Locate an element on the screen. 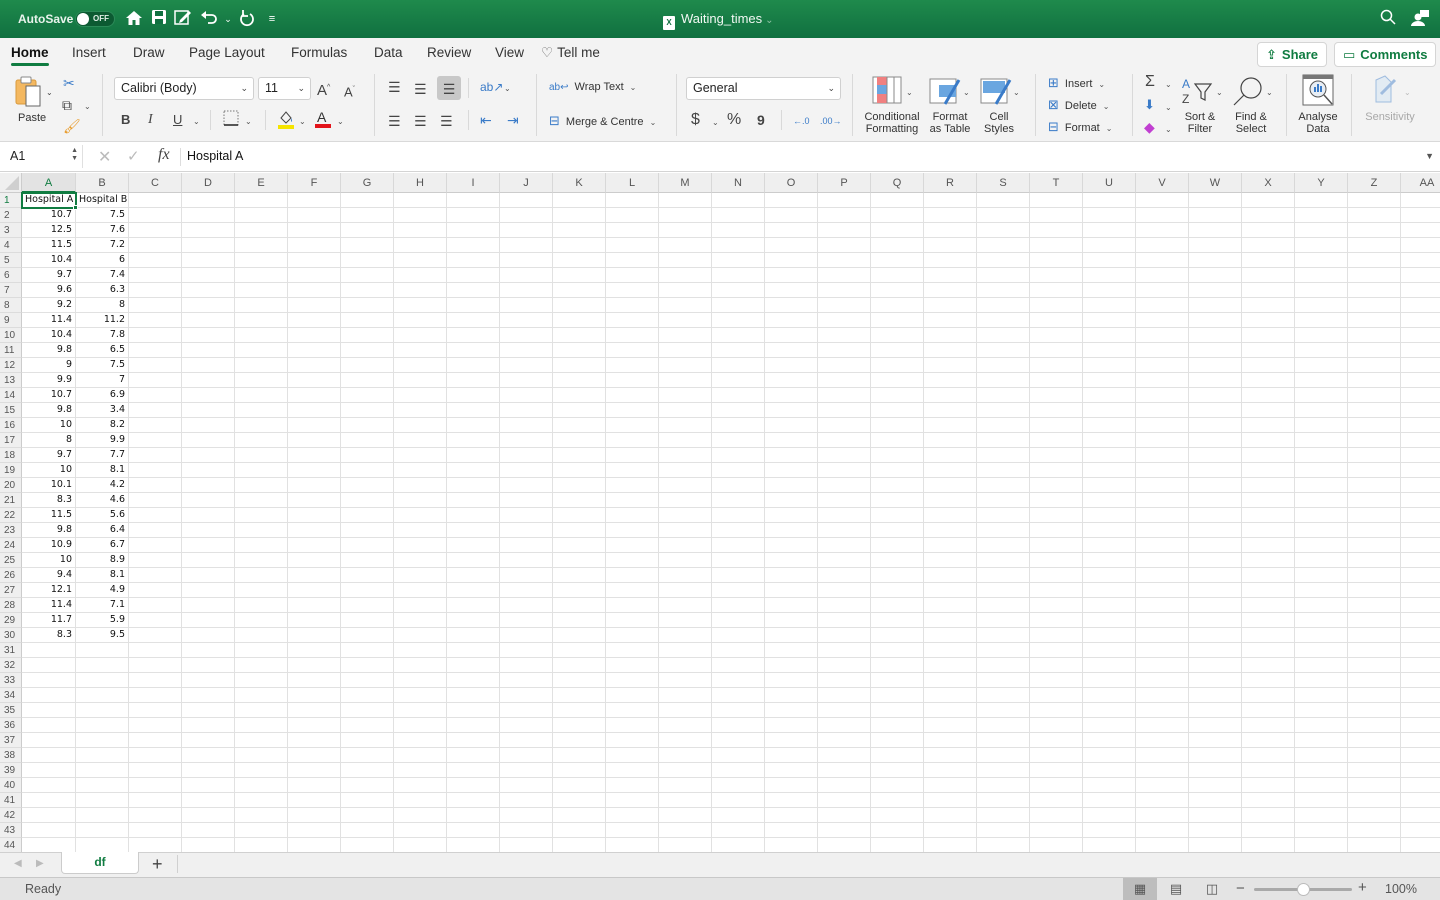 The height and width of the screenshot is (900, 1440). conditional-formatting-dropdown-icon: ⌄ is located at coordinates (909, 93).